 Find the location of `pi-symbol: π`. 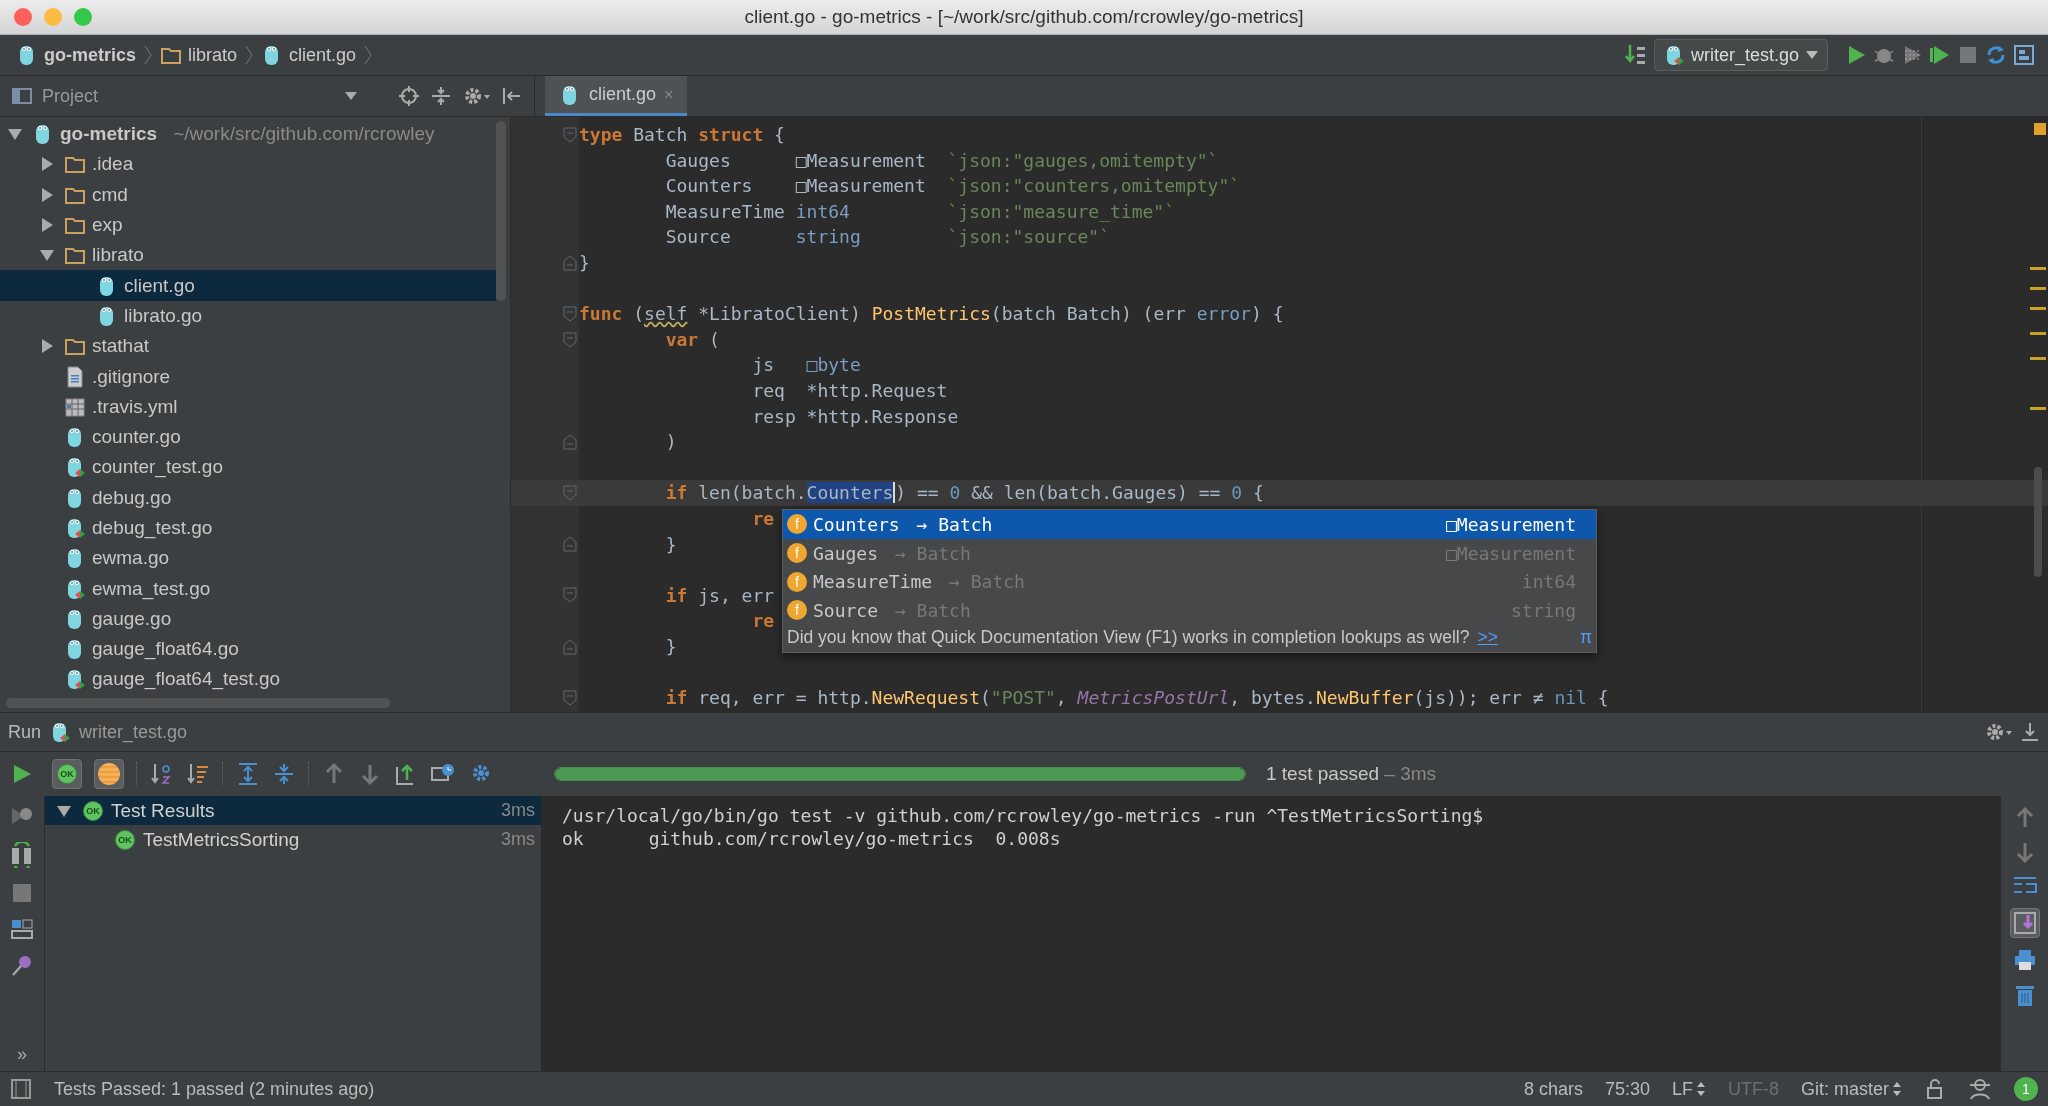

pi-symbol: π is located at coordinates (1585, 637).